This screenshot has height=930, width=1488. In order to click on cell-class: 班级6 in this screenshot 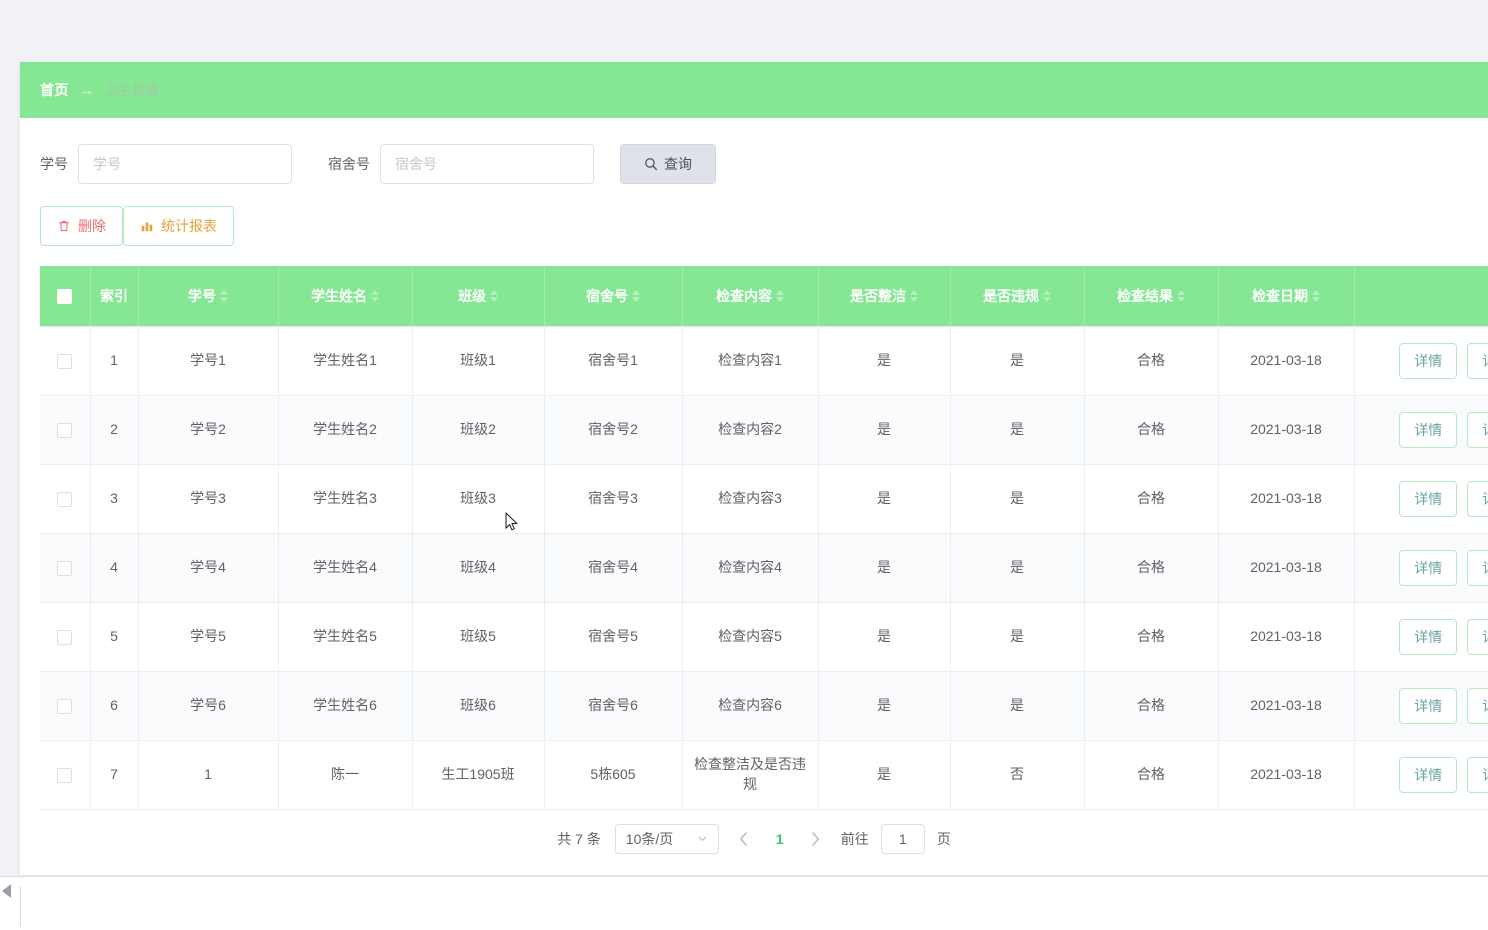, I will do `click(478, 706)`.